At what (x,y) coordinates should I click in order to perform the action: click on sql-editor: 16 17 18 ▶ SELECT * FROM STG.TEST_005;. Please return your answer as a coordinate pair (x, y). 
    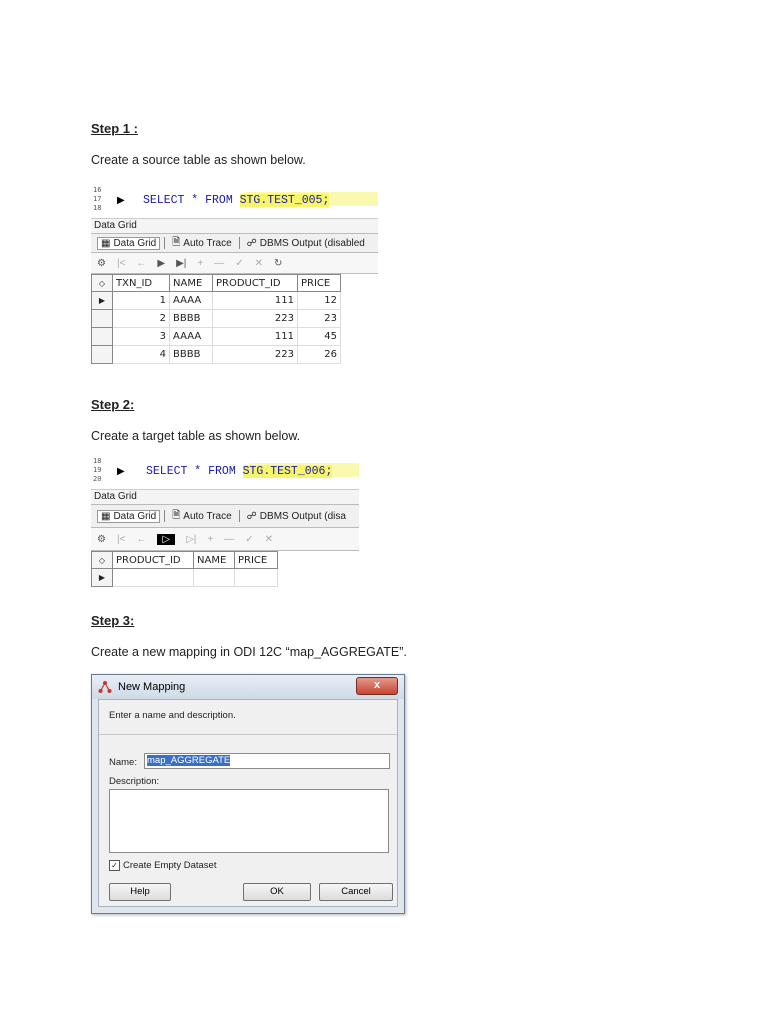
    Looking at the image, I should click on (234, 202).